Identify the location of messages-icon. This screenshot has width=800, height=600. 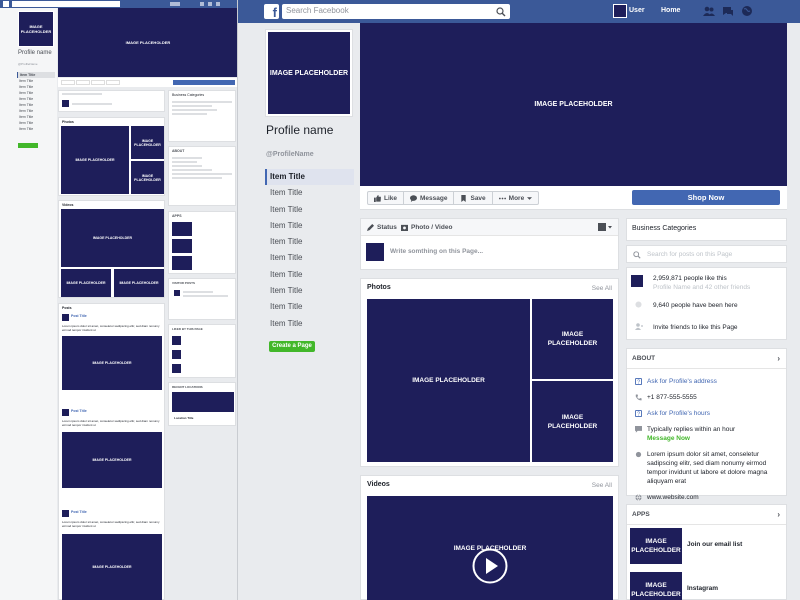
(728, 11).